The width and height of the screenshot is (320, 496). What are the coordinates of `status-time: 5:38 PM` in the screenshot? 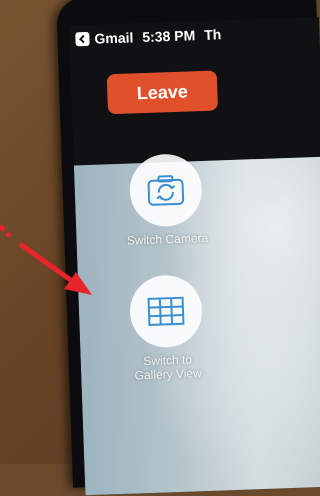 It's located at (169, 36).